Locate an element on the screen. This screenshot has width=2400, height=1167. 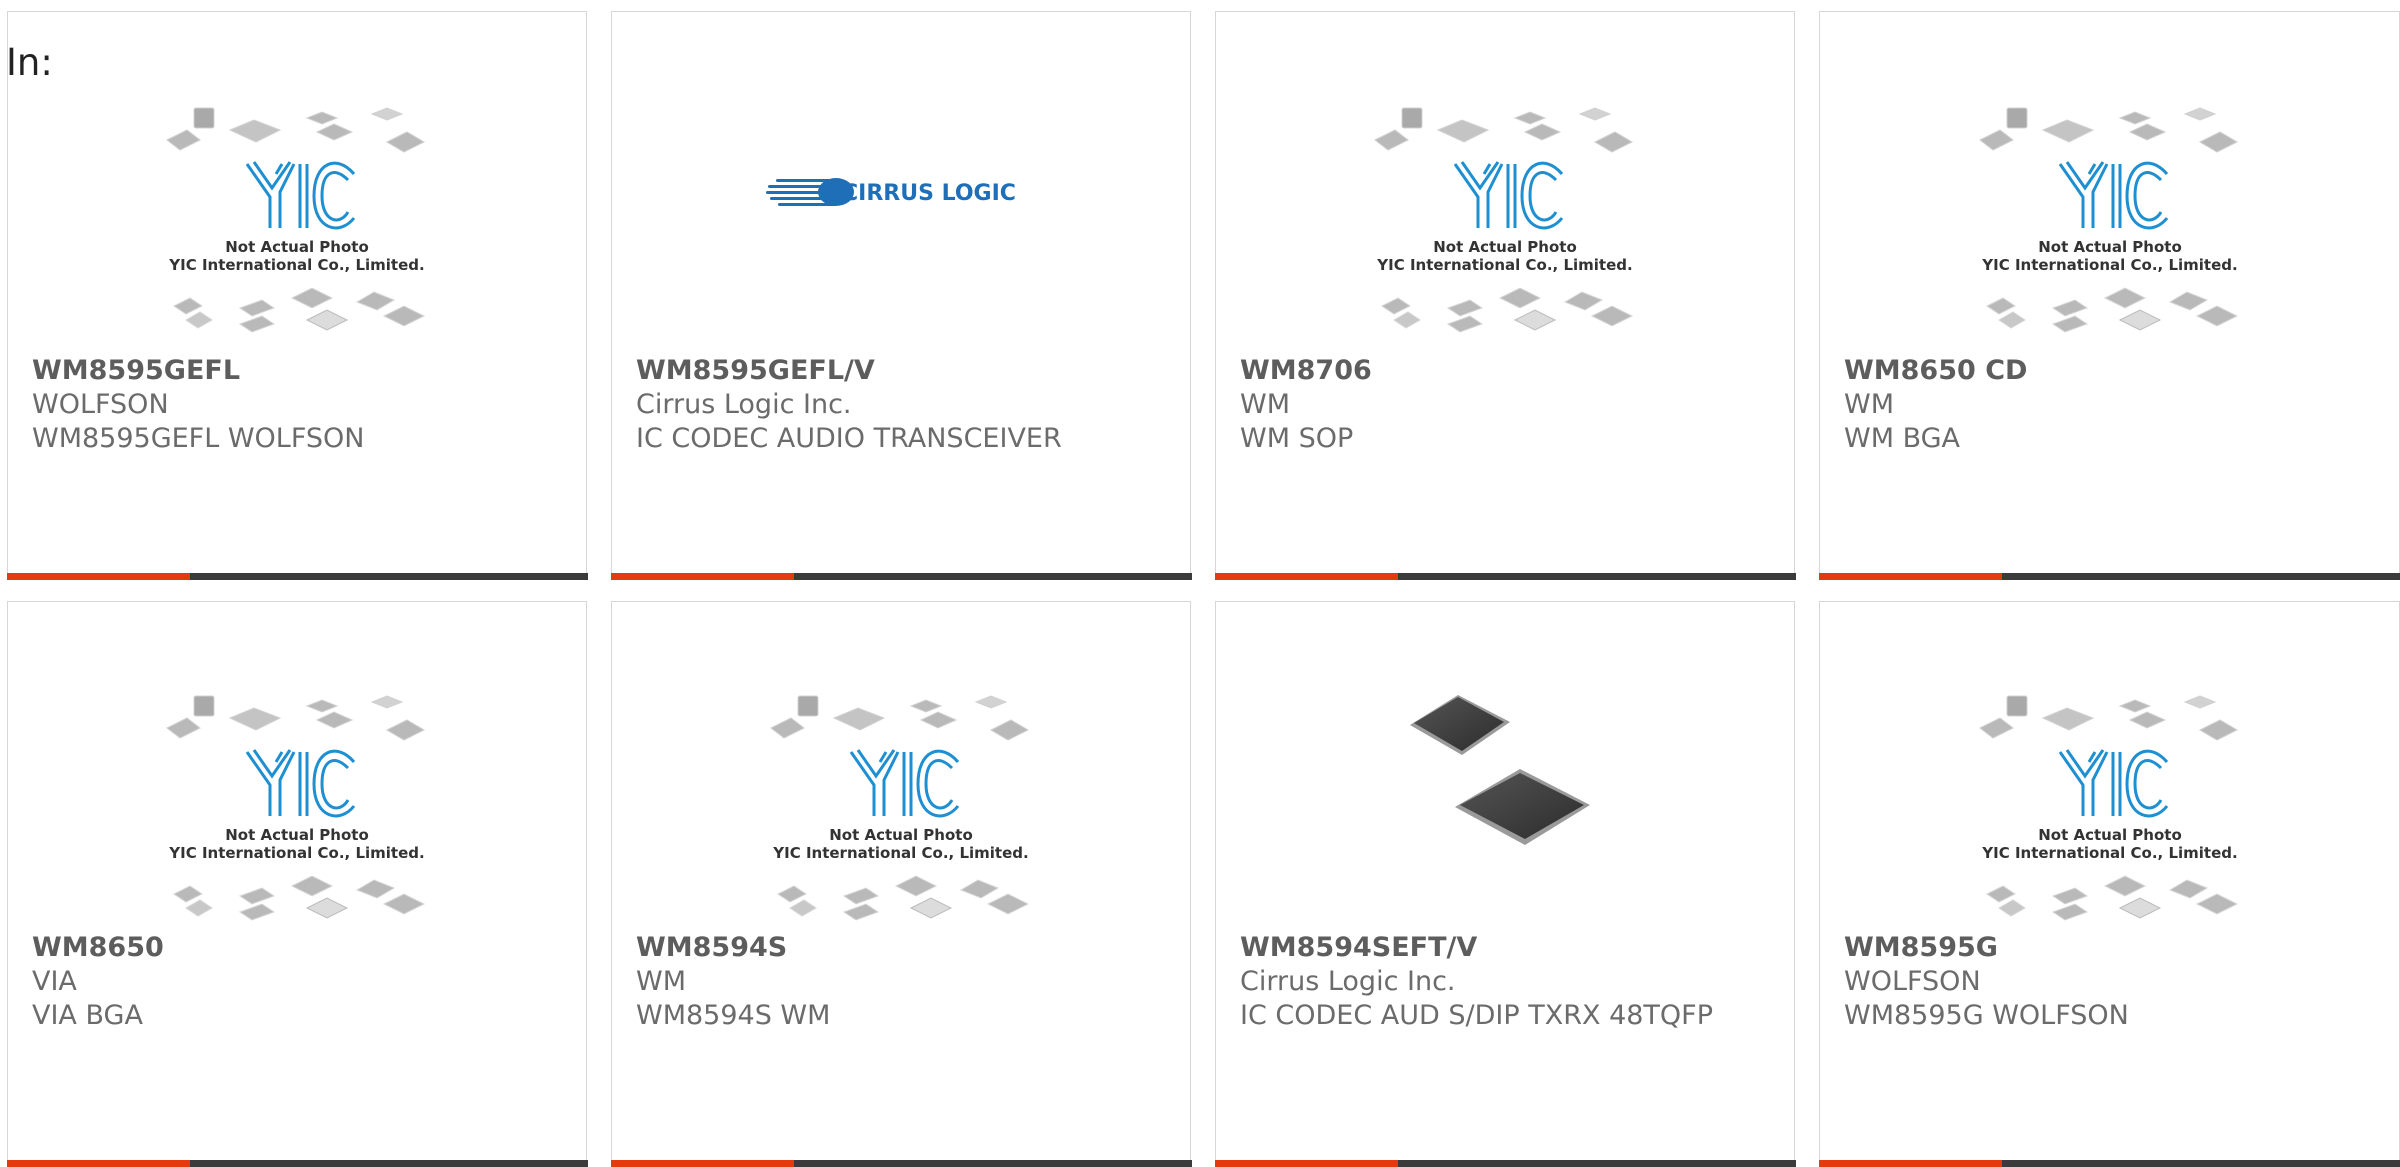
product-info: WM8706 WM WM SOP is located at coordinates (1505, 405).